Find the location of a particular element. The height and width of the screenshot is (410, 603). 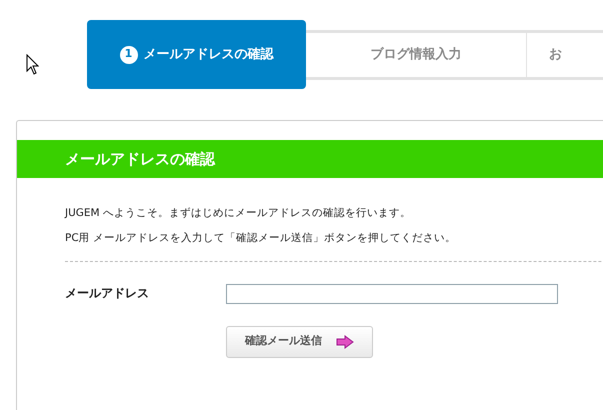

arrow-icon is located at coordinates (345, 341).